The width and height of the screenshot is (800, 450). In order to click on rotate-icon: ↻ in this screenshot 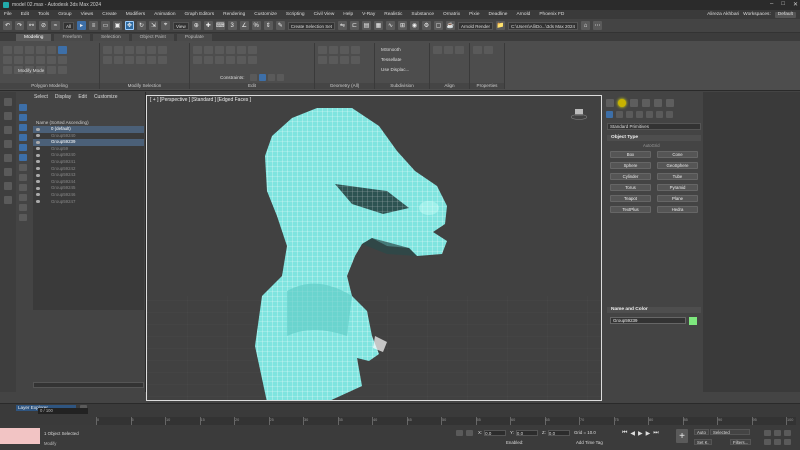, I will do `click(142, 25)`.